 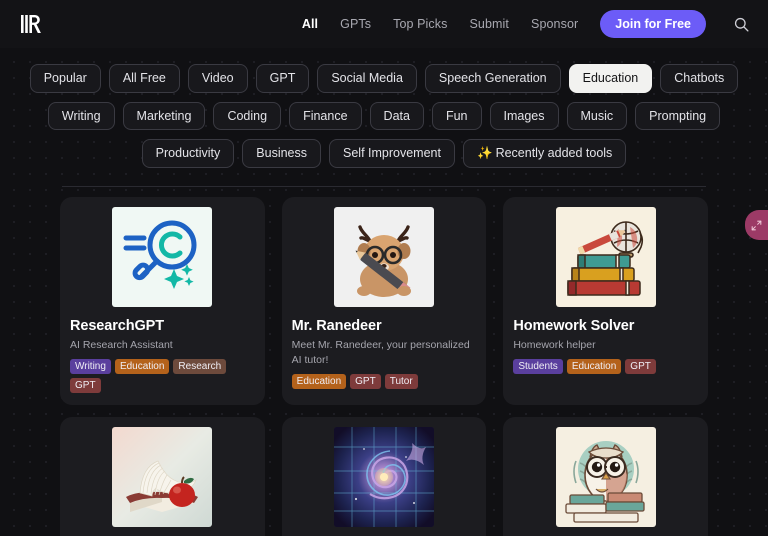 What do you see at coordinates (678, 115) in the screenshot?
I see `chip-prompting: Prompting` at bounding box center [678, 115].